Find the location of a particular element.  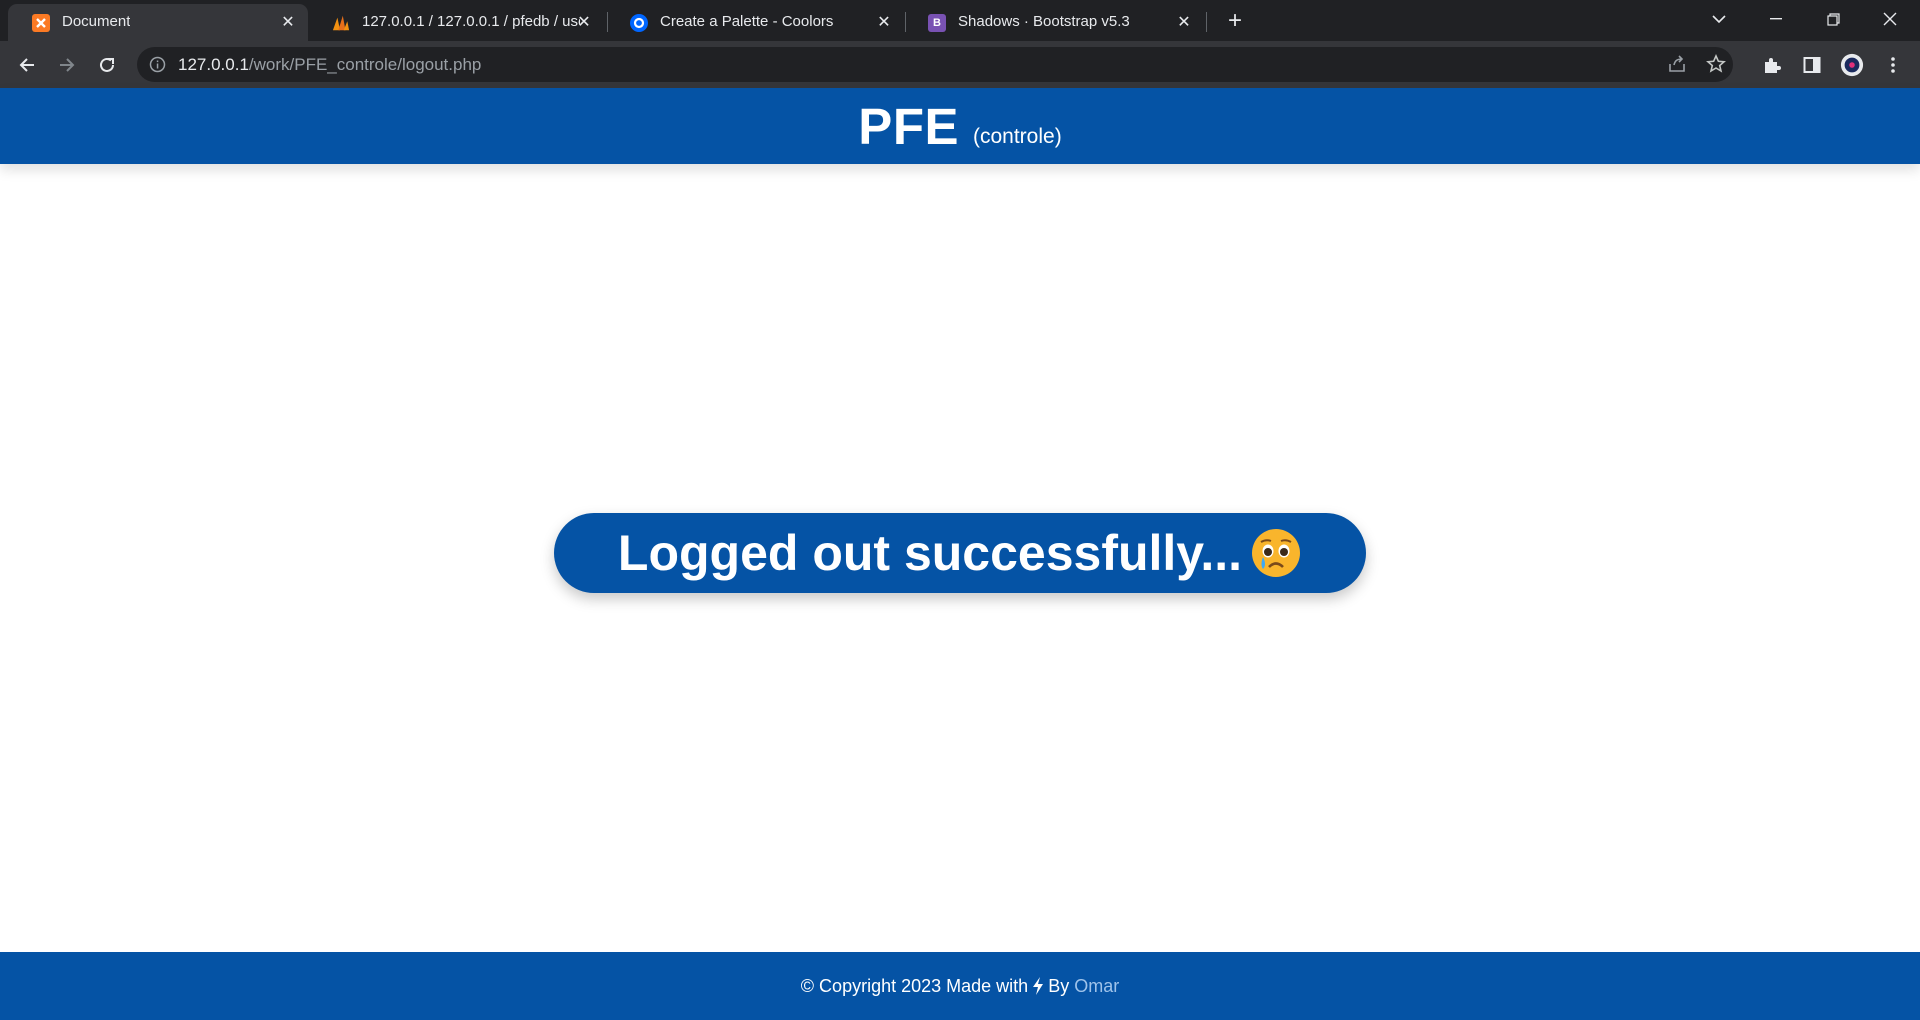

url-path: /work/PFE_controle/logout.php is located at coordinates (365, 64).